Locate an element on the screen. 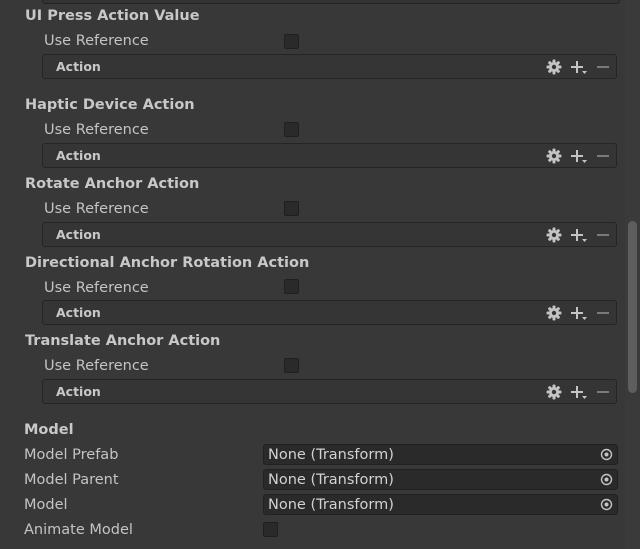  section-title: Rotate Anchor Action is located at coordinates (112, 184).